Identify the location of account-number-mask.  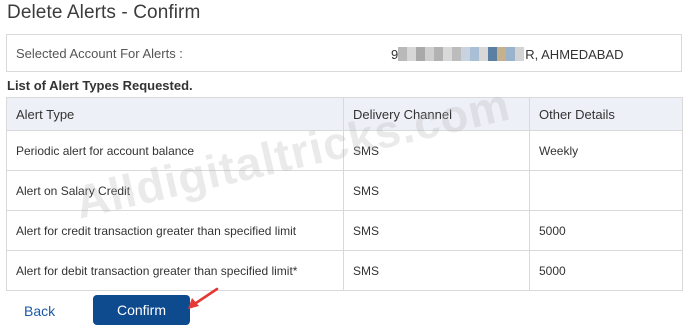
(461, 54).